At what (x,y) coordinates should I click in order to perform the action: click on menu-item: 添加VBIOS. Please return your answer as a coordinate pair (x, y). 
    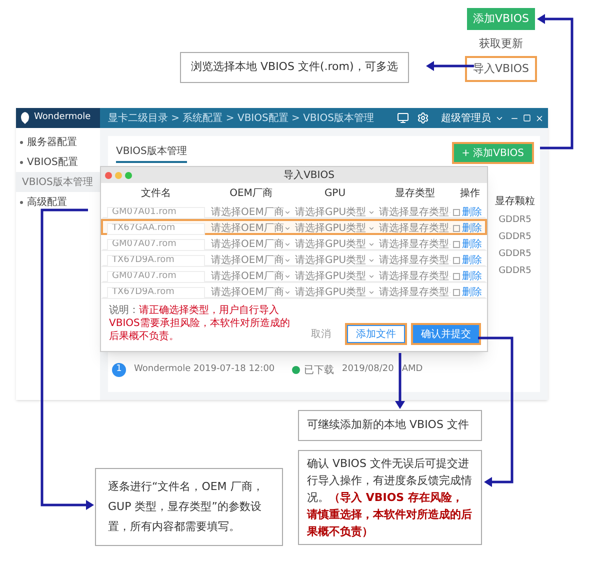
    Looking at the image, I should click on (501, 19).